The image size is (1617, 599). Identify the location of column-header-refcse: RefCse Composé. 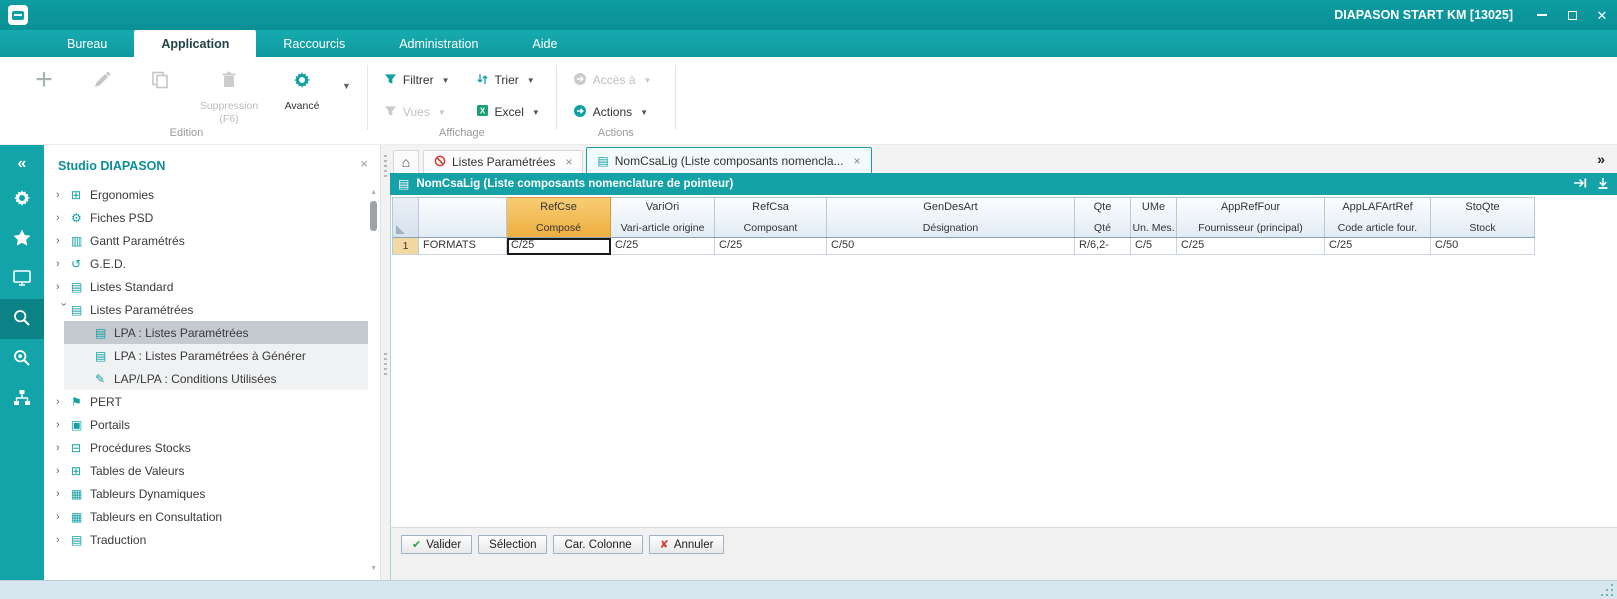
(559, 217).